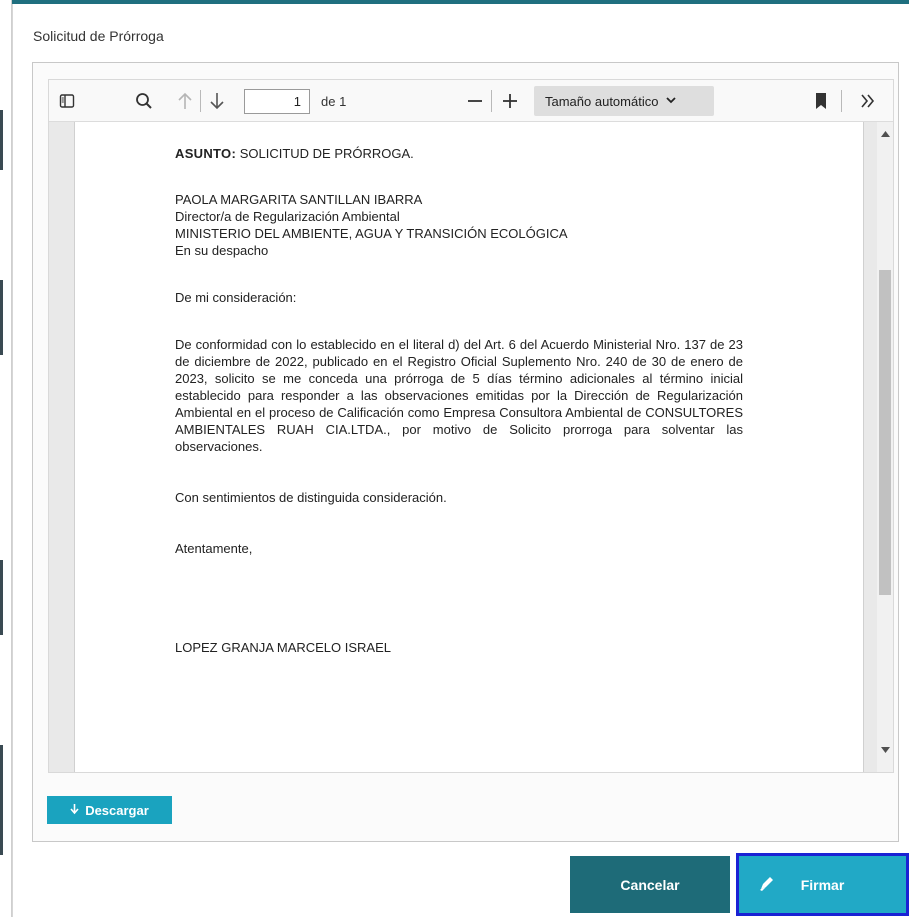 The image size is (909, 917). Describe the element at coordinates (459, 153) in the screenshot. I see `asunto-line: ASUNTO: SOLICITUD DE PRÓRROGA.` at that location.